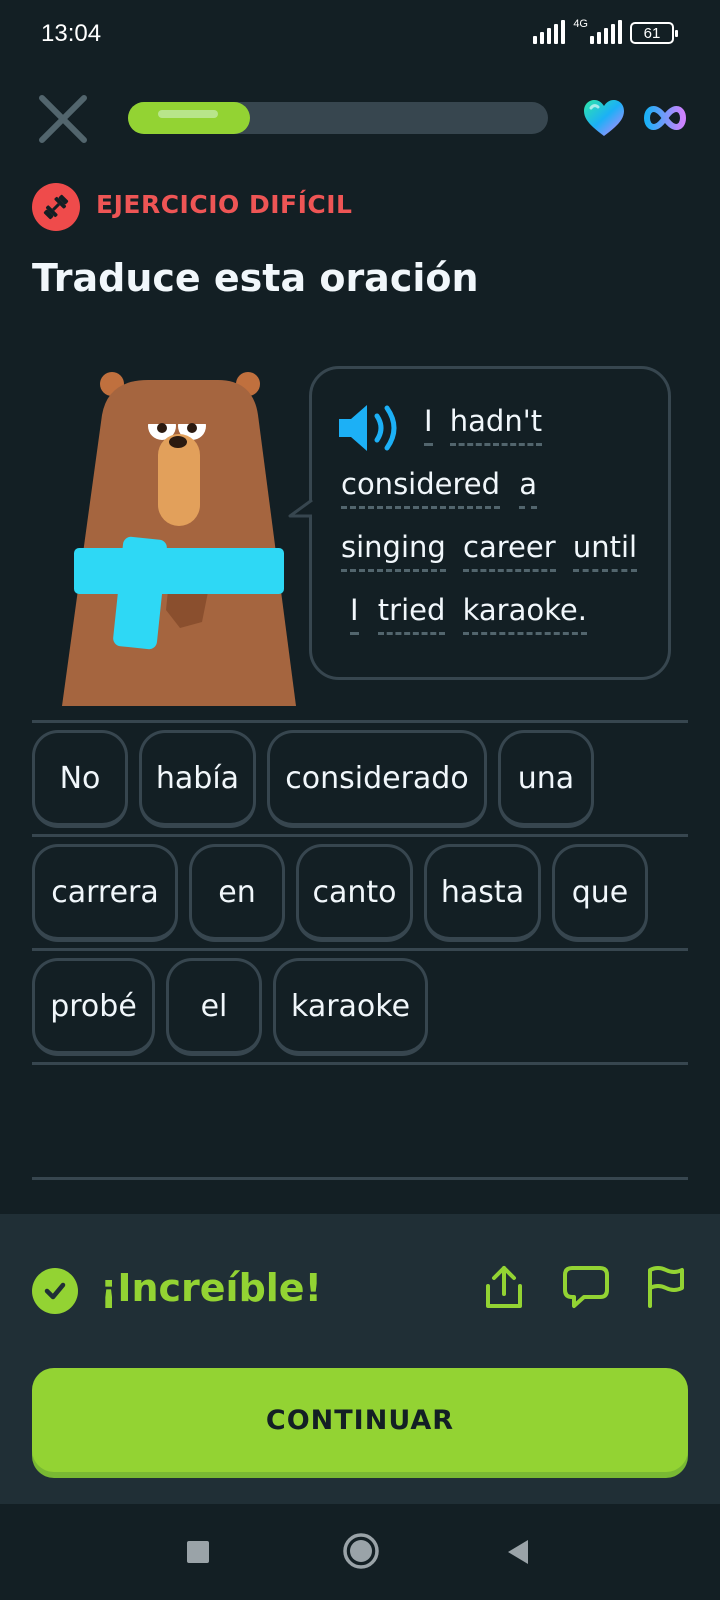 The height and width of the screenshot is (1600, 720). I want to click on share-icon, so click(504, 1287).